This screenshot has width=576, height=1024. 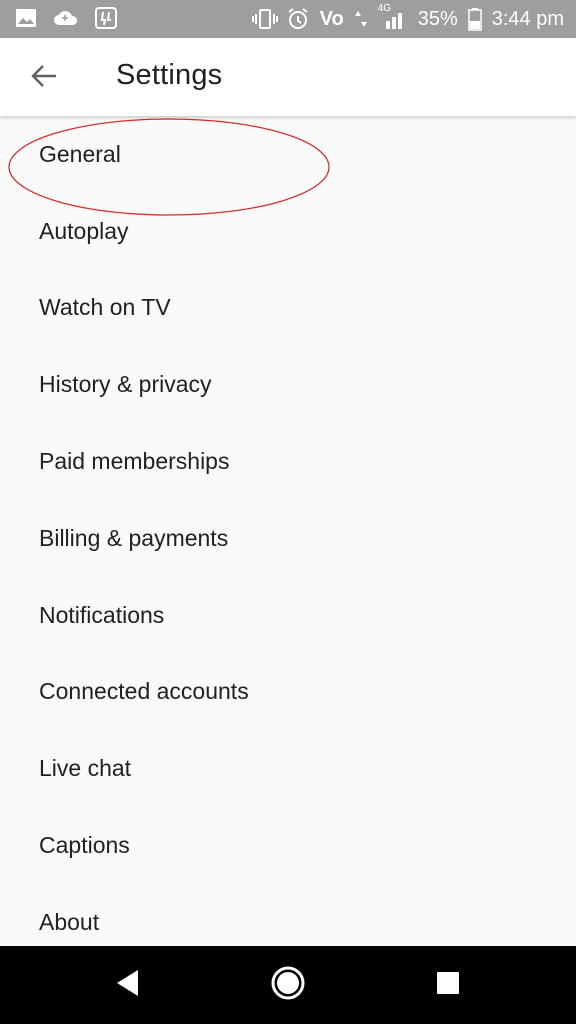 What do you see at coordinates (331, 18) in the screenshot?
I see `volte-label: Vo` at bounding box center [331, 18].